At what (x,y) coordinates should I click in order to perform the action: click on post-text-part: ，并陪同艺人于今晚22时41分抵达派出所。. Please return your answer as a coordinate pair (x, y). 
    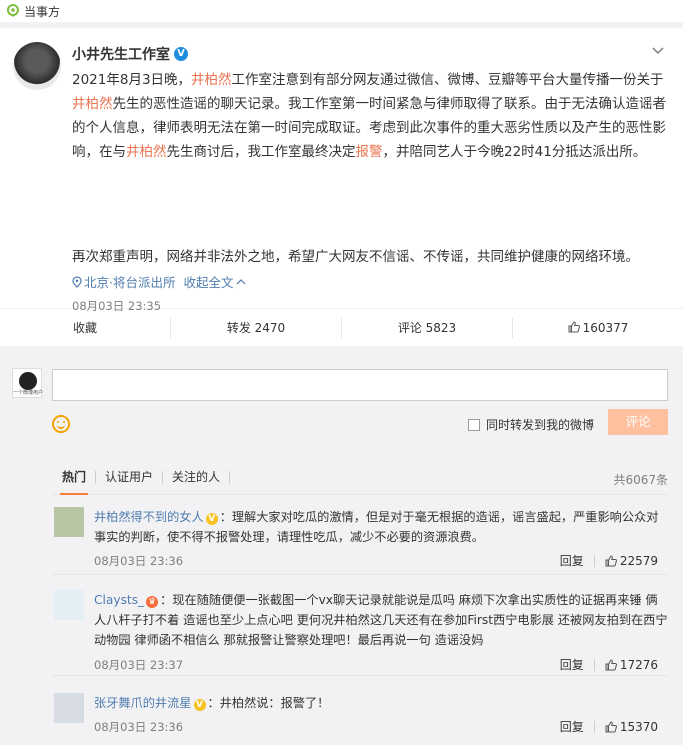
    Looking at the image, I should click on (514, 152).